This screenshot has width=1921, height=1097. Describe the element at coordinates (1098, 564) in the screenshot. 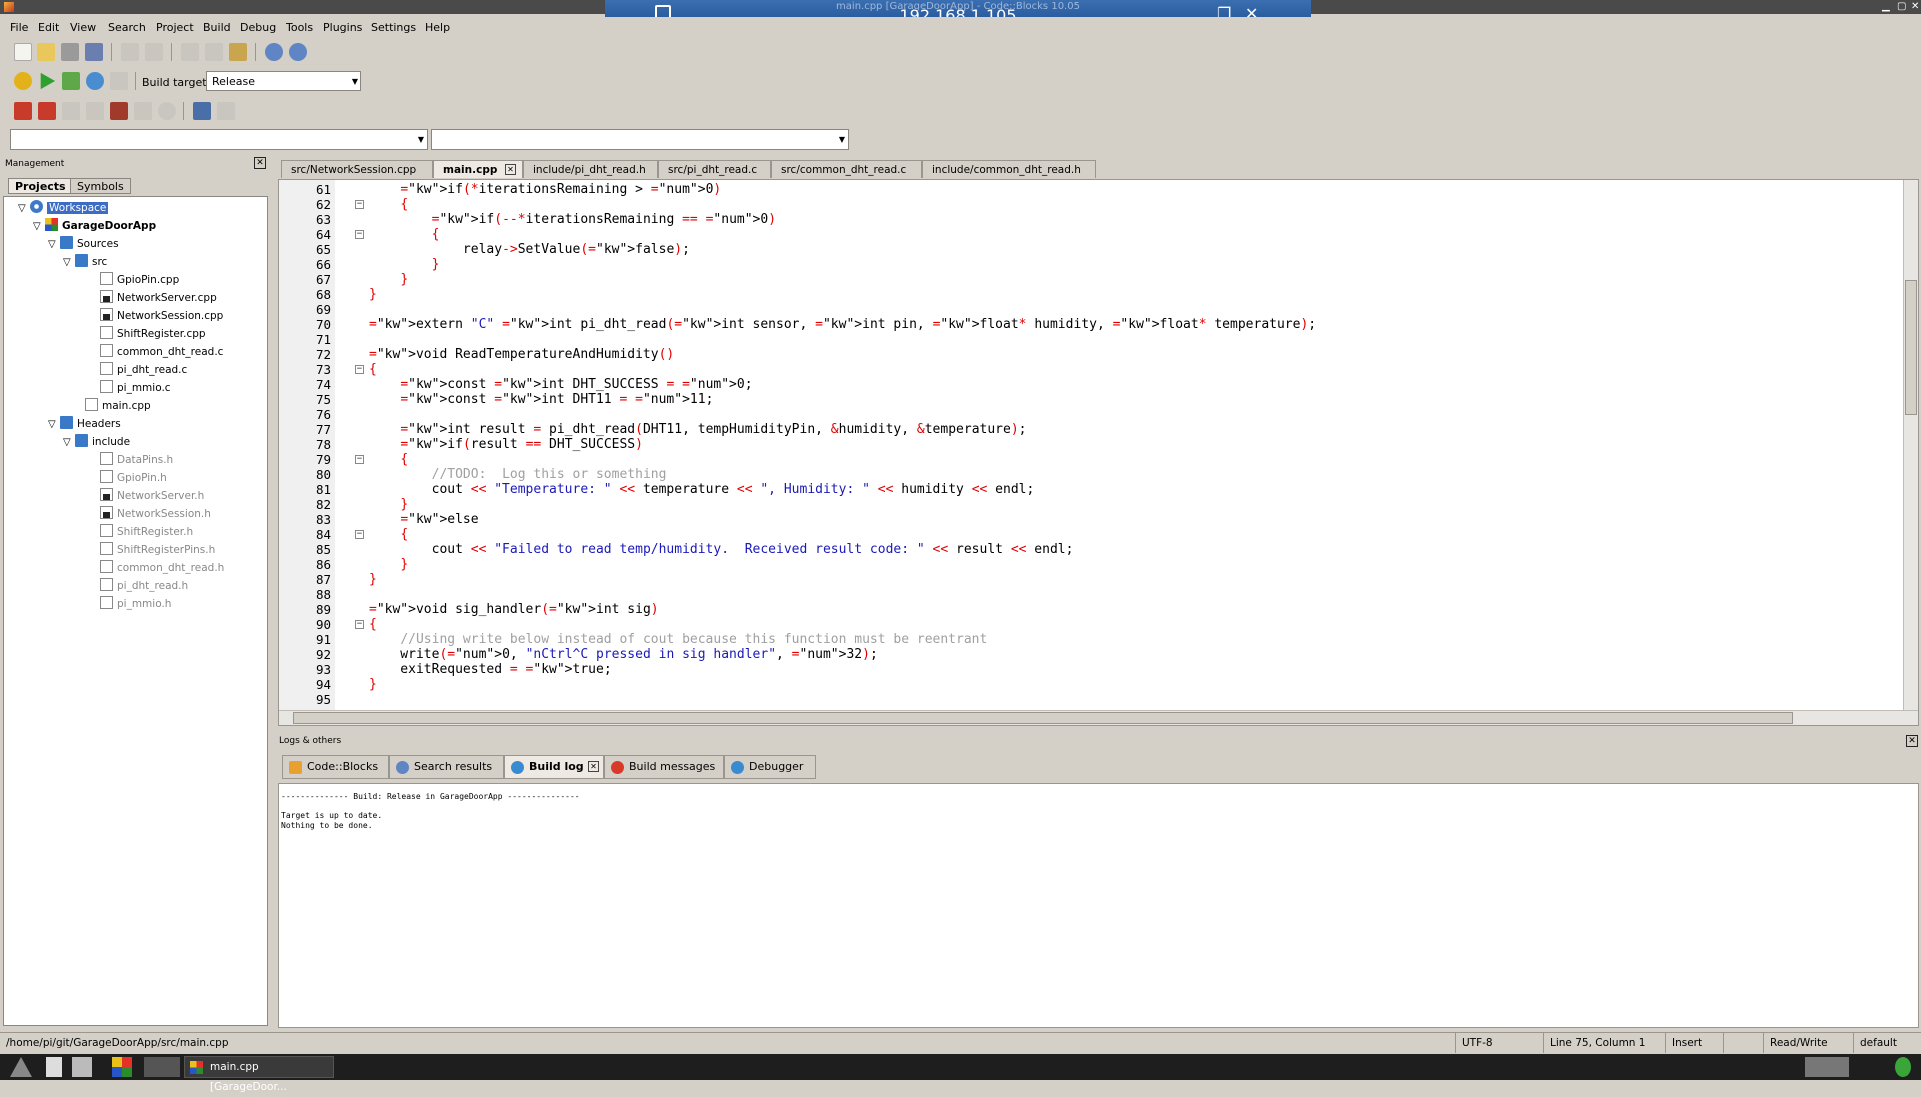

I see `code-line: 86 }` at that location.